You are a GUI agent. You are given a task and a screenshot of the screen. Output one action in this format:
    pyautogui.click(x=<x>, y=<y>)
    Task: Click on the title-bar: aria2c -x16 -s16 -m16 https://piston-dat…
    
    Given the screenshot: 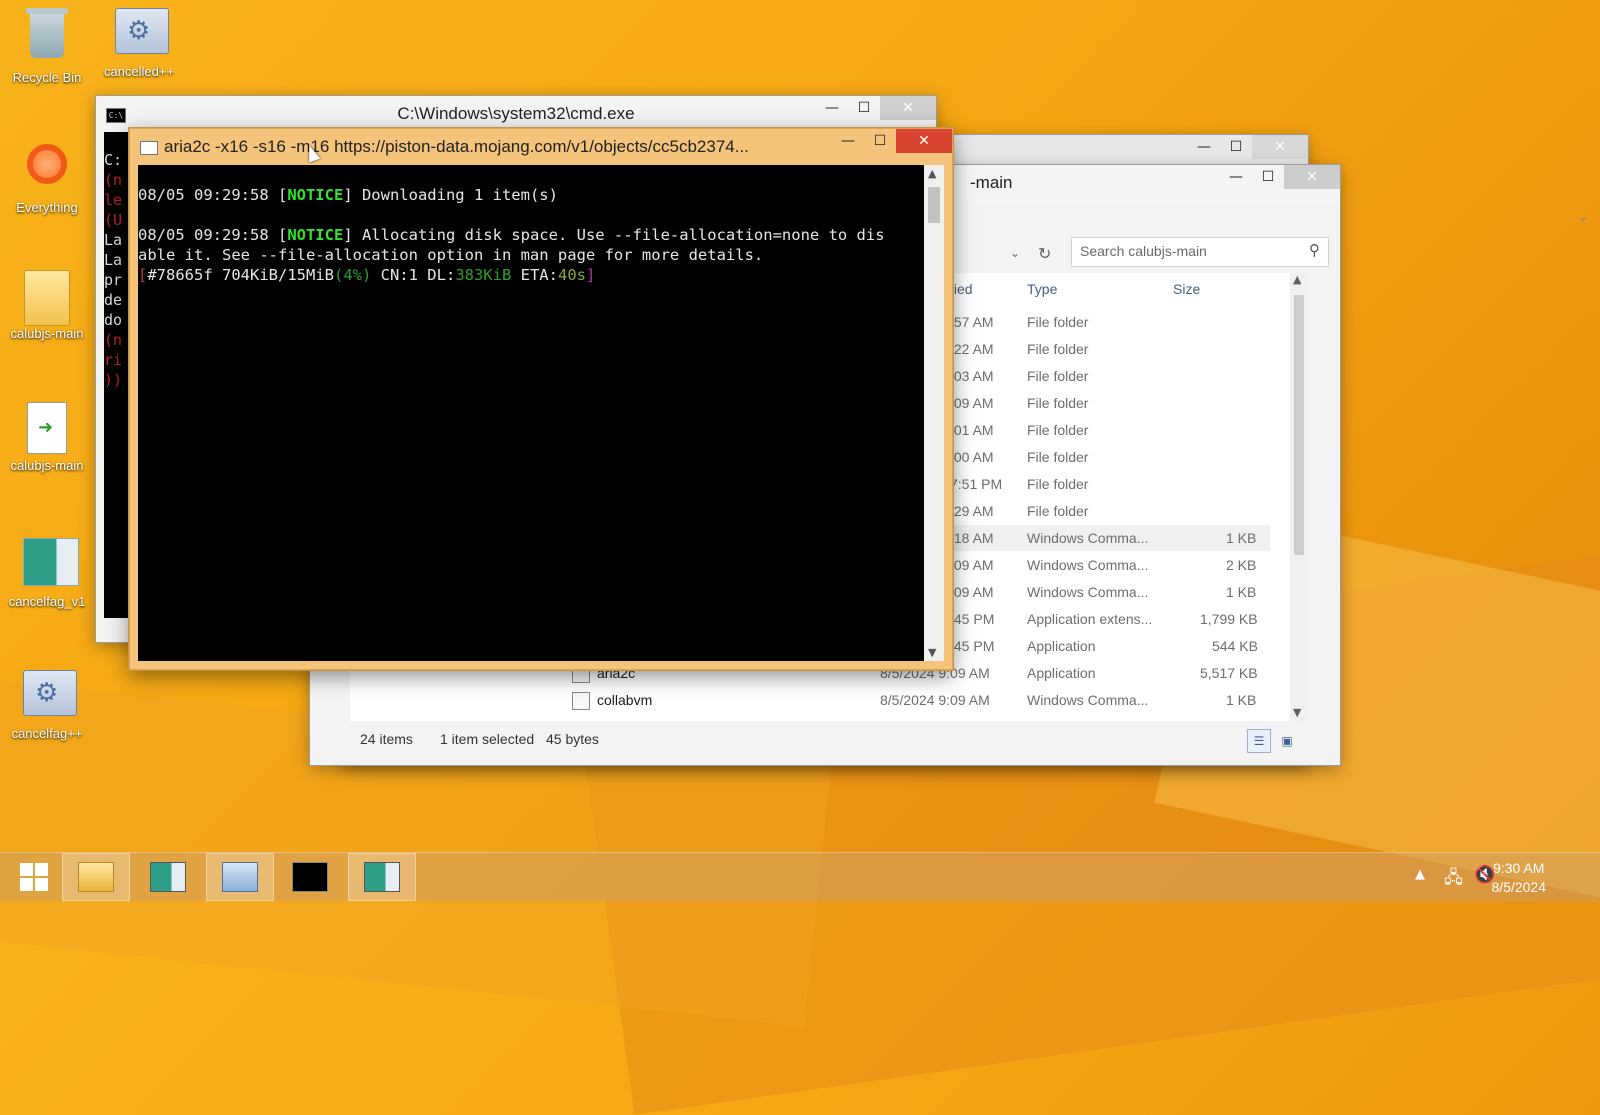 What is the action you would take?
    pyautogui.click(x=541, y=146)
    